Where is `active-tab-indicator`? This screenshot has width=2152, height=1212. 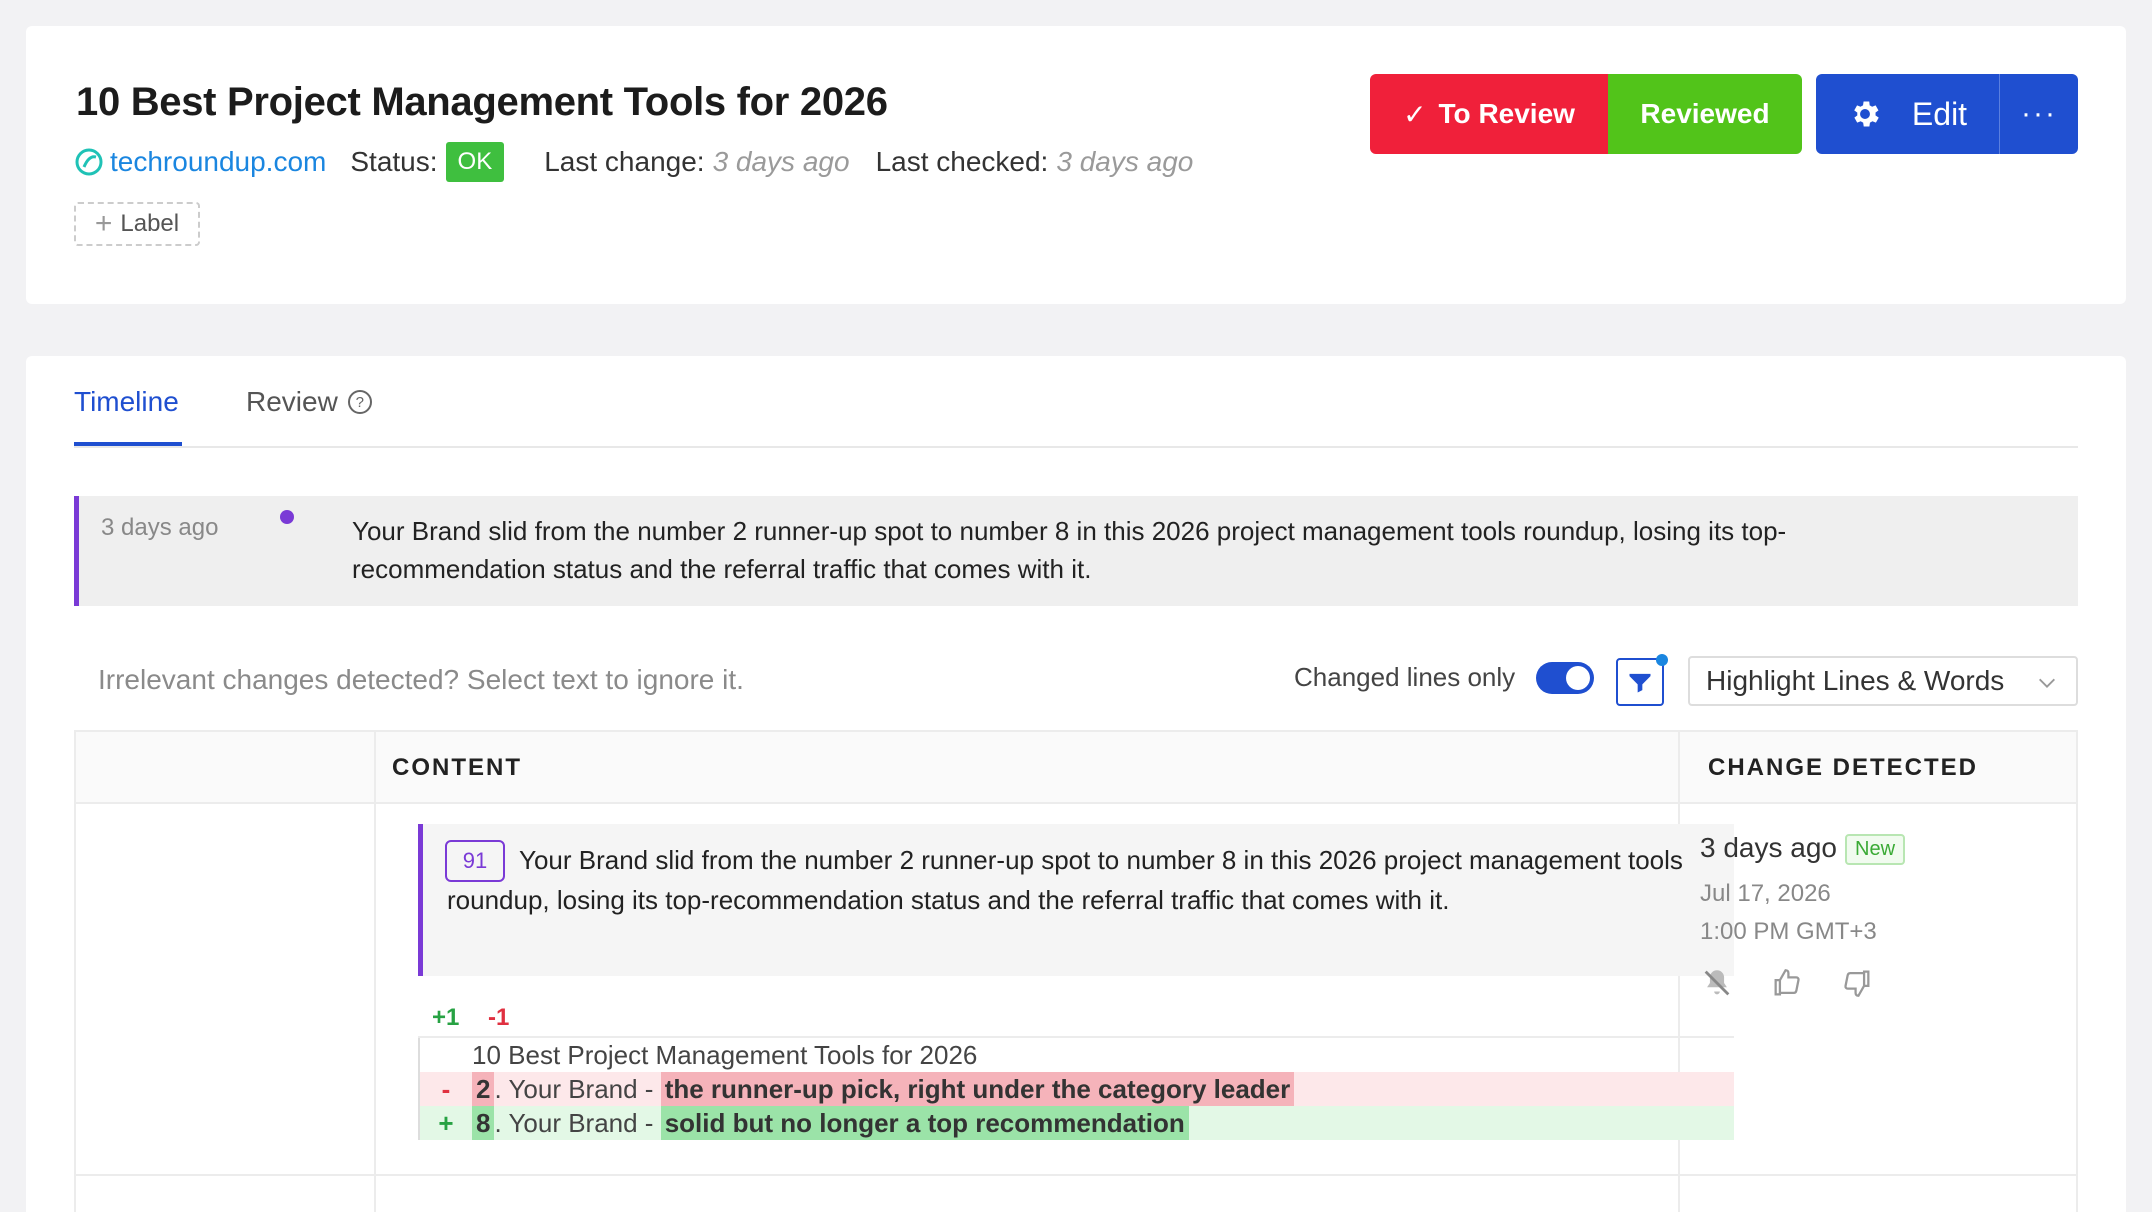
active-tab-indicator is located at coordinates (128, 444).